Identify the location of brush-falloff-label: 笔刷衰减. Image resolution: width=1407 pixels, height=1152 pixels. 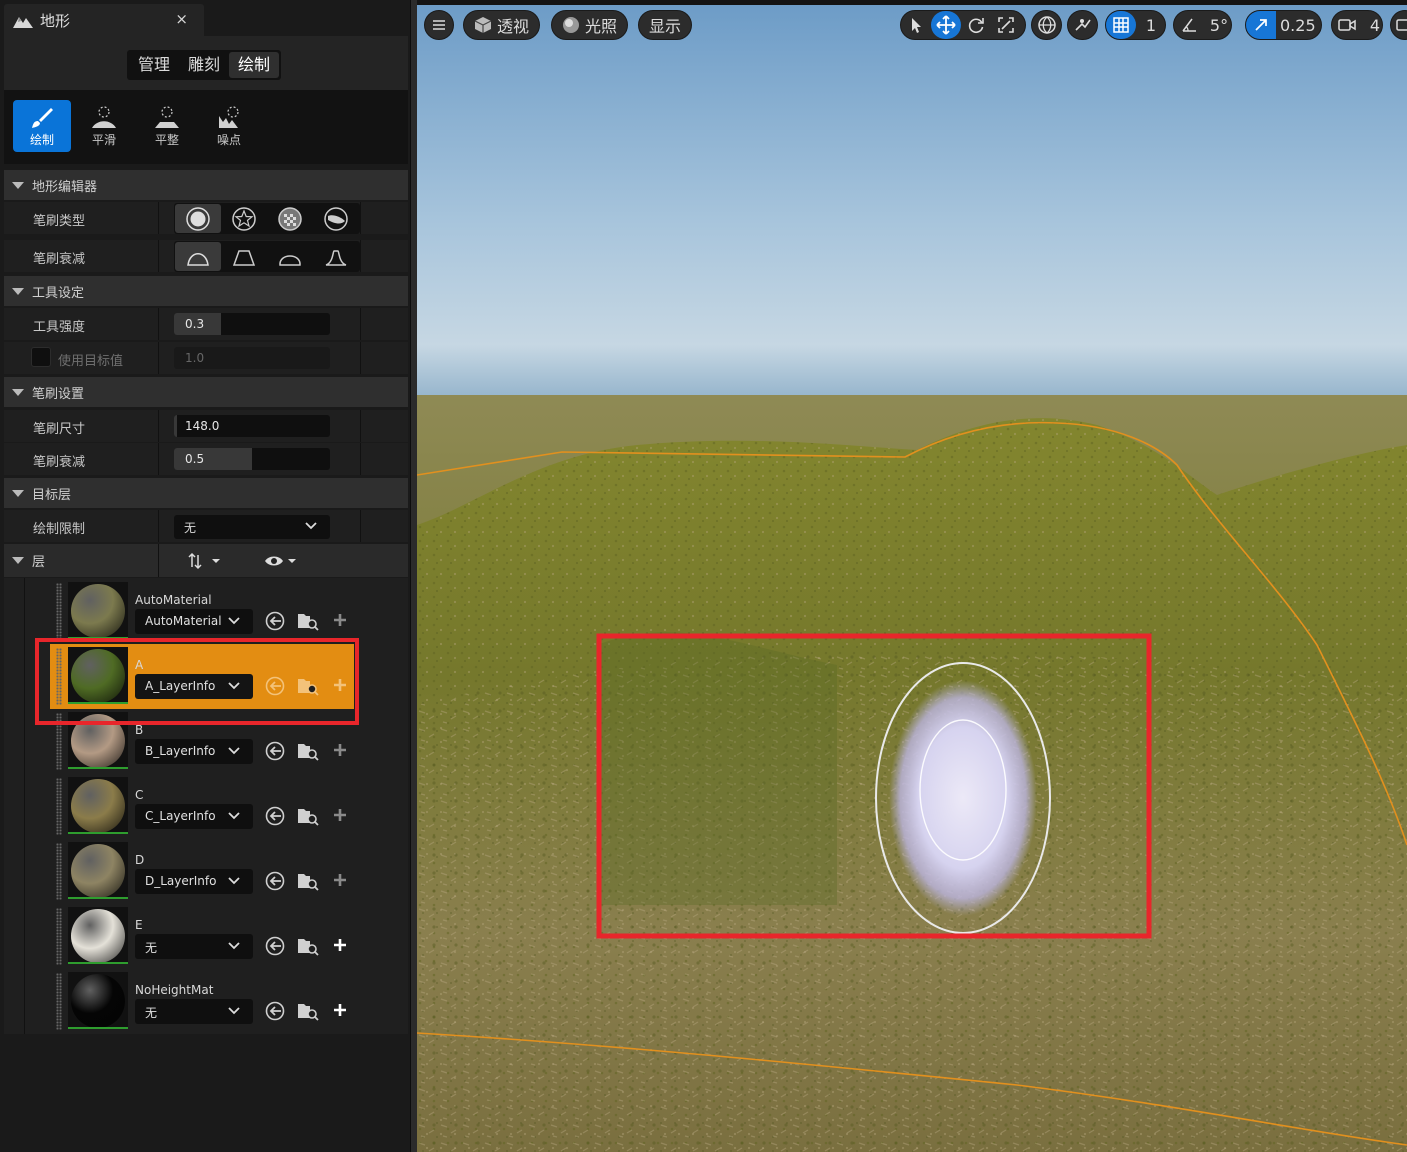
(59, 462).